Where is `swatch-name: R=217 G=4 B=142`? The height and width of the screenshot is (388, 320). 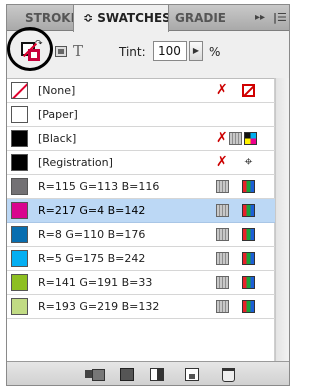
swatch-name: R=217 G=4 B=142 is located at coordinates (92, 210).